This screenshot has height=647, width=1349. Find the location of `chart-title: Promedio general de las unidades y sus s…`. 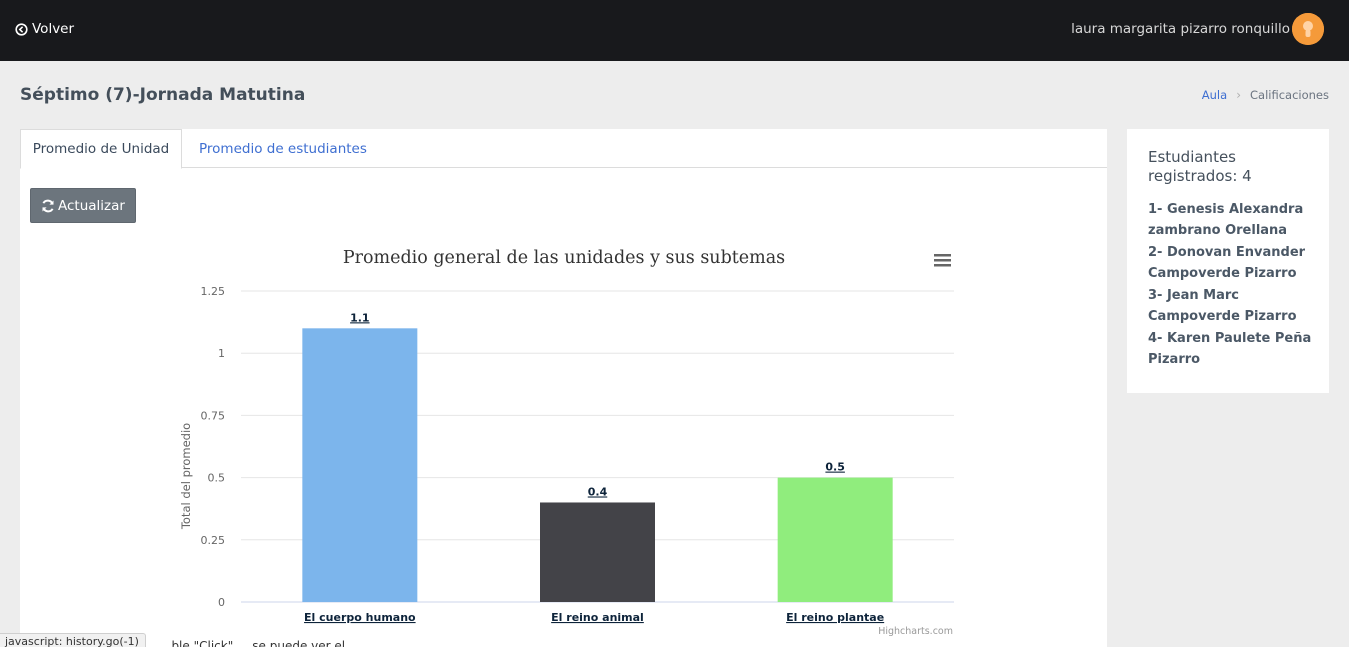

chart-title: Promedio general de las unidades y sus s… is located at coordinates (564, 258).